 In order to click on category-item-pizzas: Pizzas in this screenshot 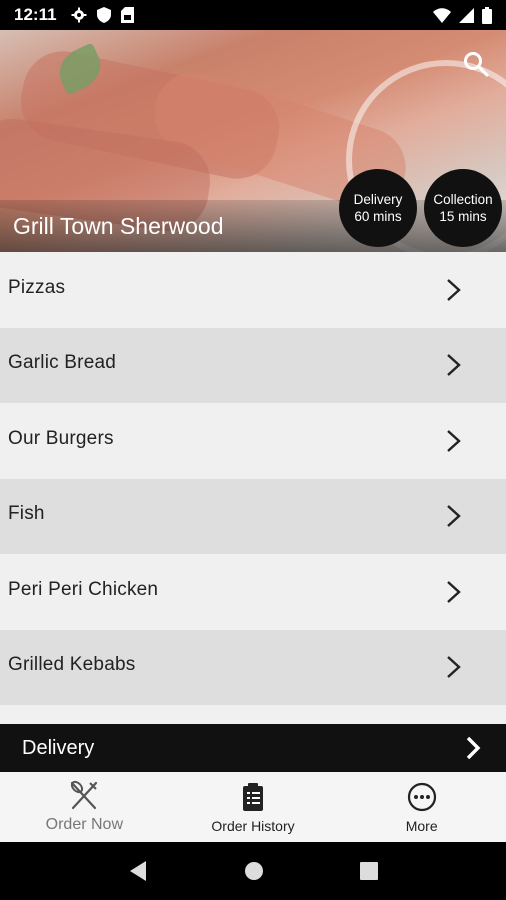, I will do `click(253, 290)`.